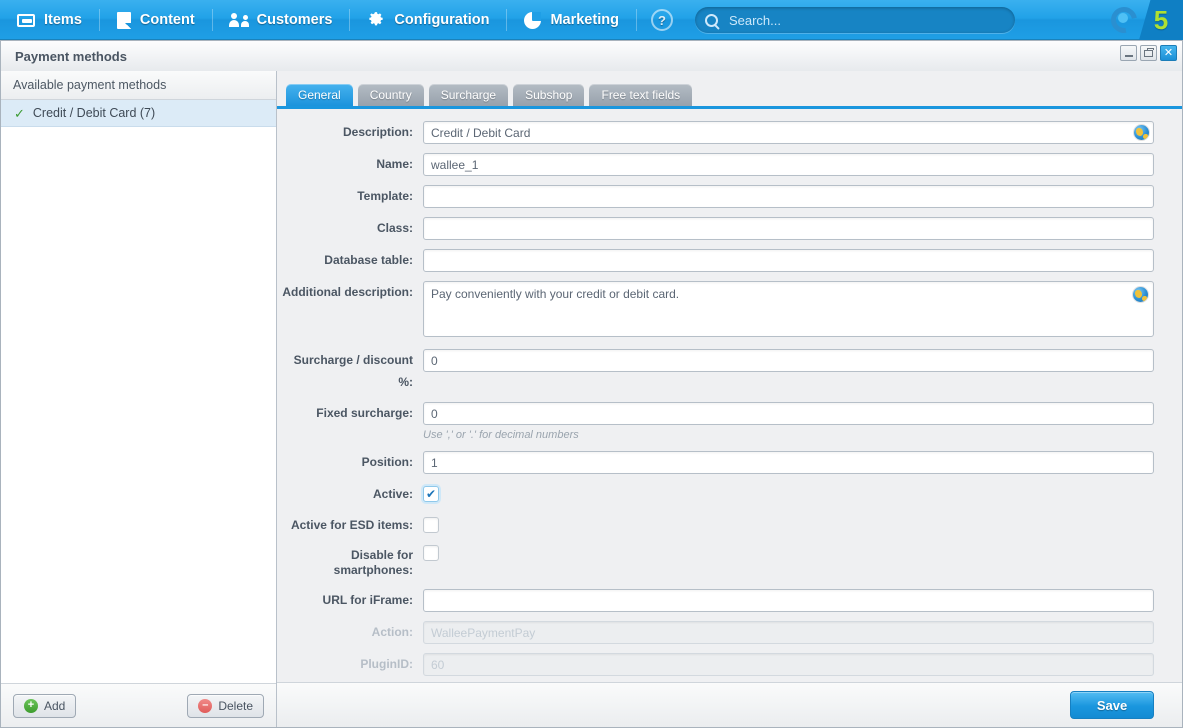 The image size is (1183, 728). I want to click on tab-free-text-fields: Free text fields, so click(641, 95).